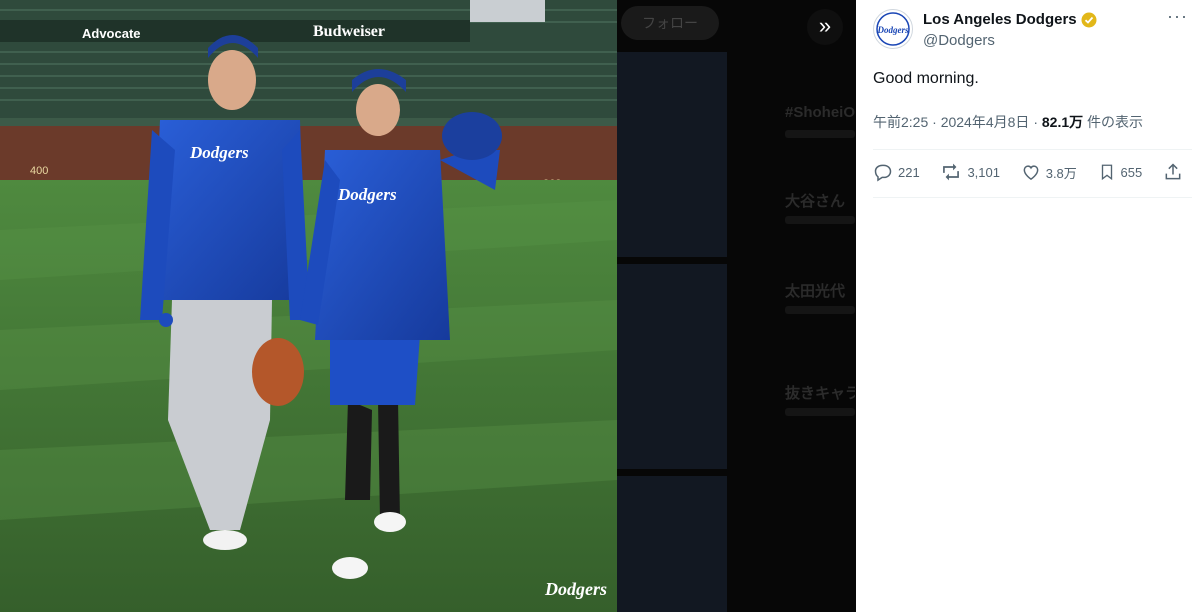 The width and height of the screenshot is (1200, 612). Describe the element at coordinates (219, 152) in the screenshot. I see `hoodie-logo-left: Dodgers` at that location.